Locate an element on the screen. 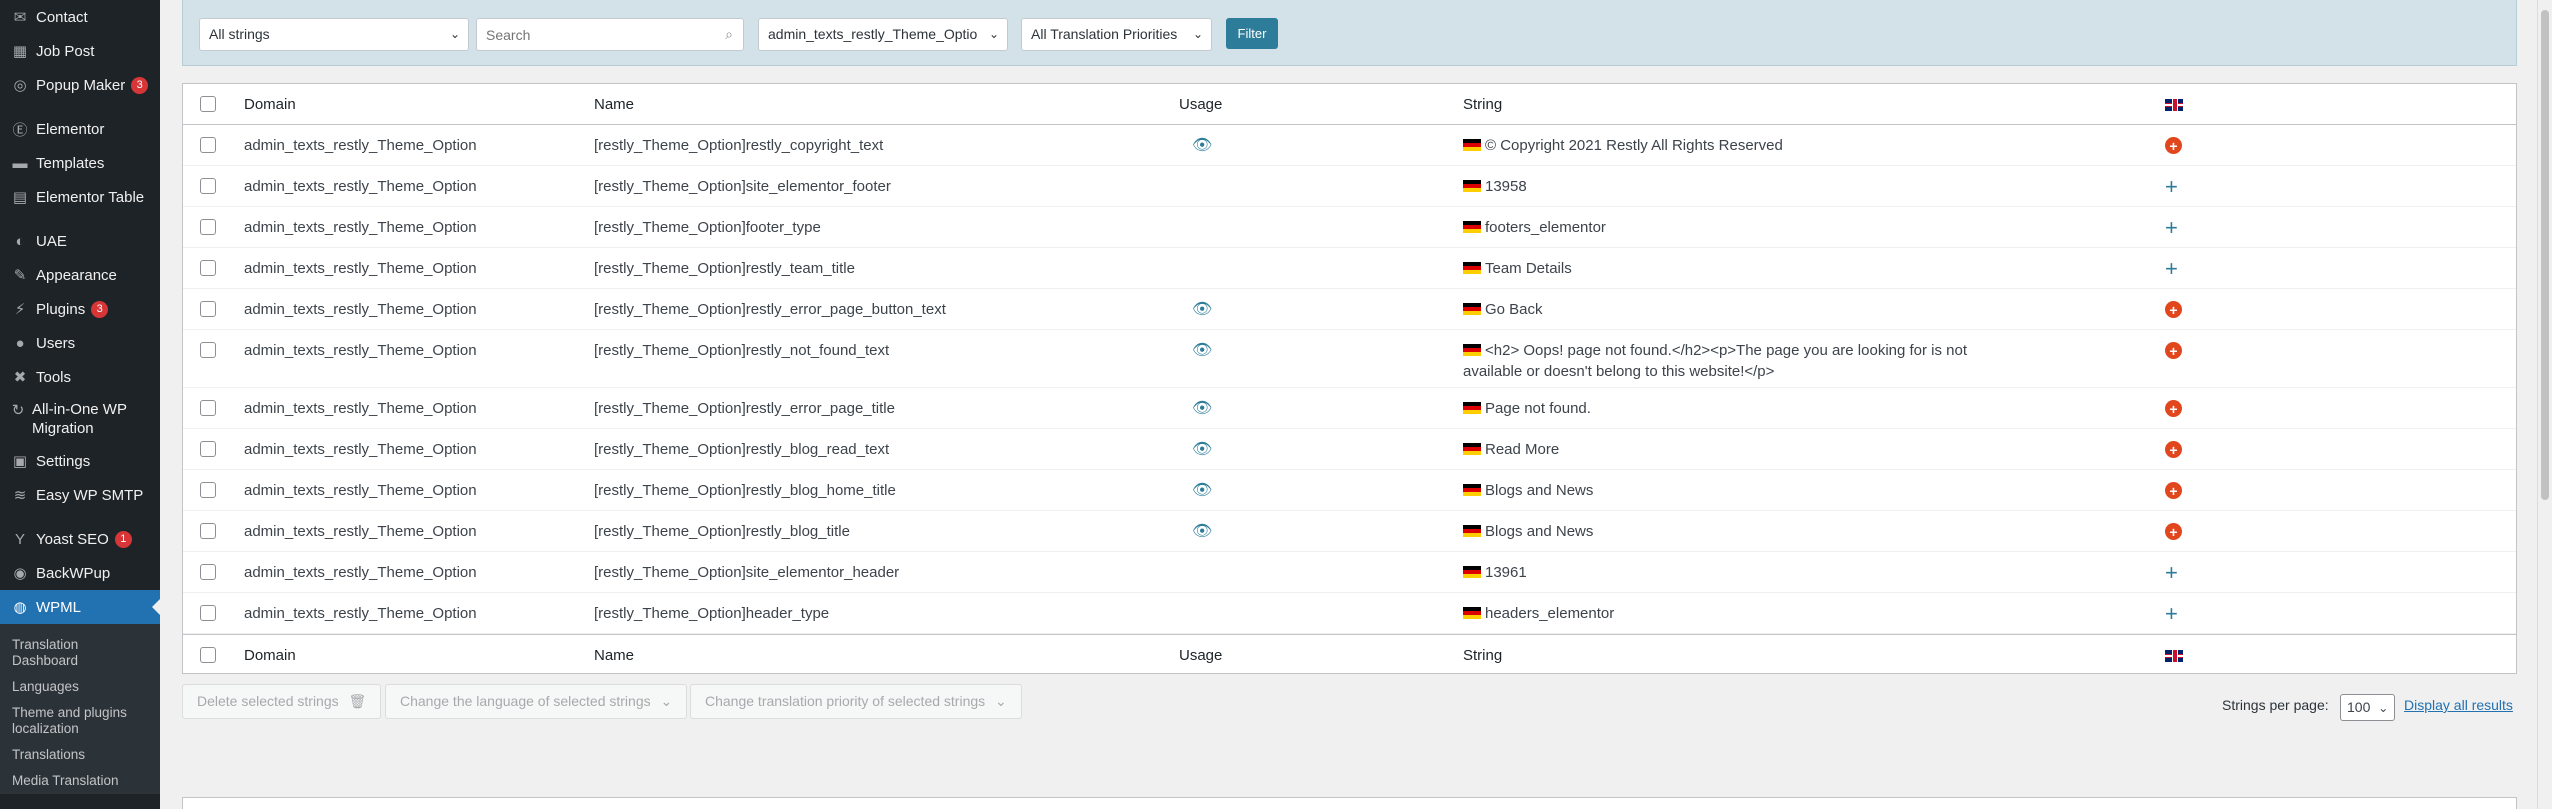  popup-icon: ◎ is located at coordinates (20, 85).